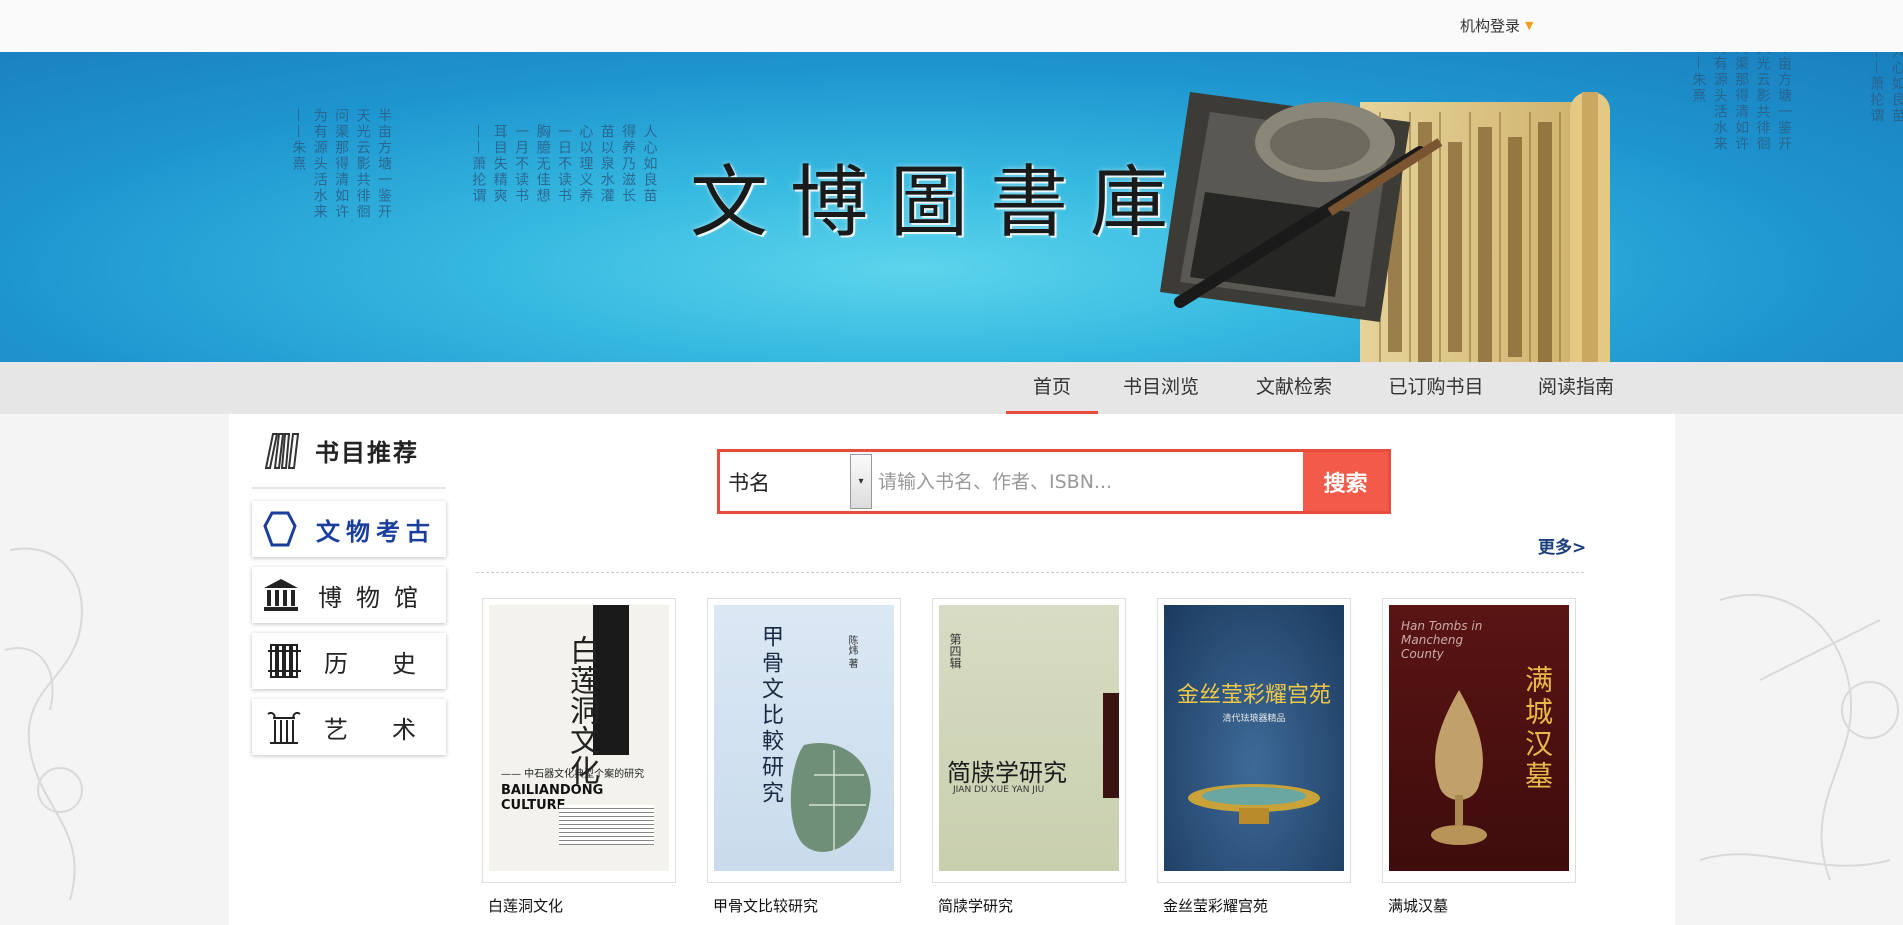 This screenshot has height=925, width=1903. I want to click on bookshelf-icon, so click(282, 451).